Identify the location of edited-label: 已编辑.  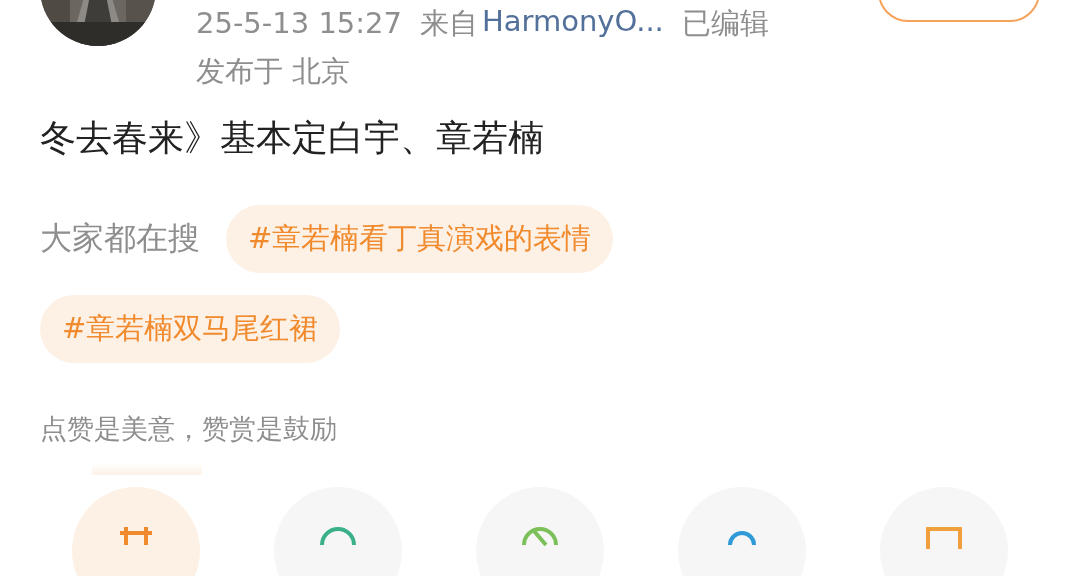
(725, 23).